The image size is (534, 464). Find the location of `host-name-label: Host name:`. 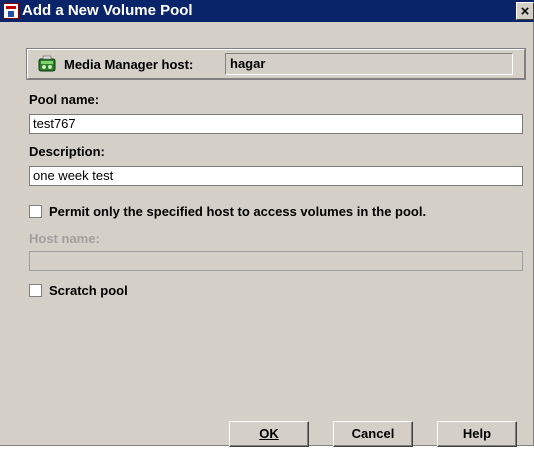

host-name-label: Host name: is located at coordinates (64, 238).